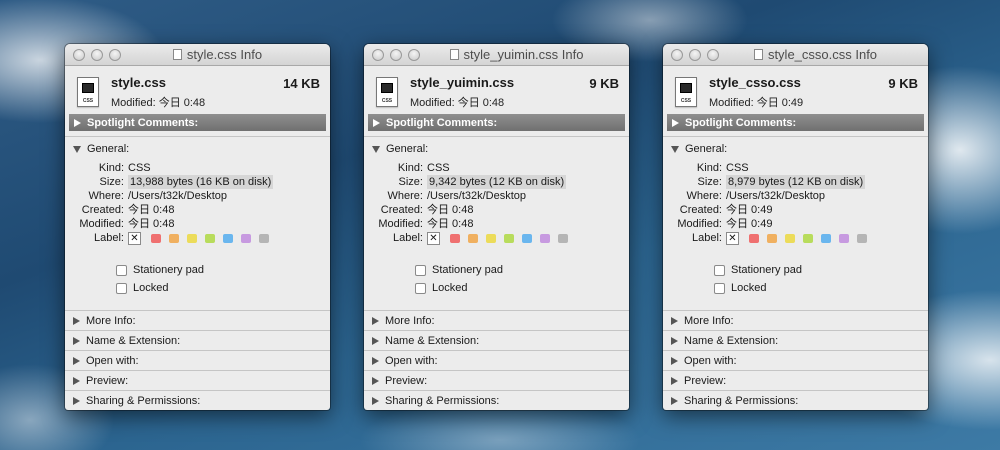  I want to click on titlebar: style_yuimin.css Info, so click(496, 55).